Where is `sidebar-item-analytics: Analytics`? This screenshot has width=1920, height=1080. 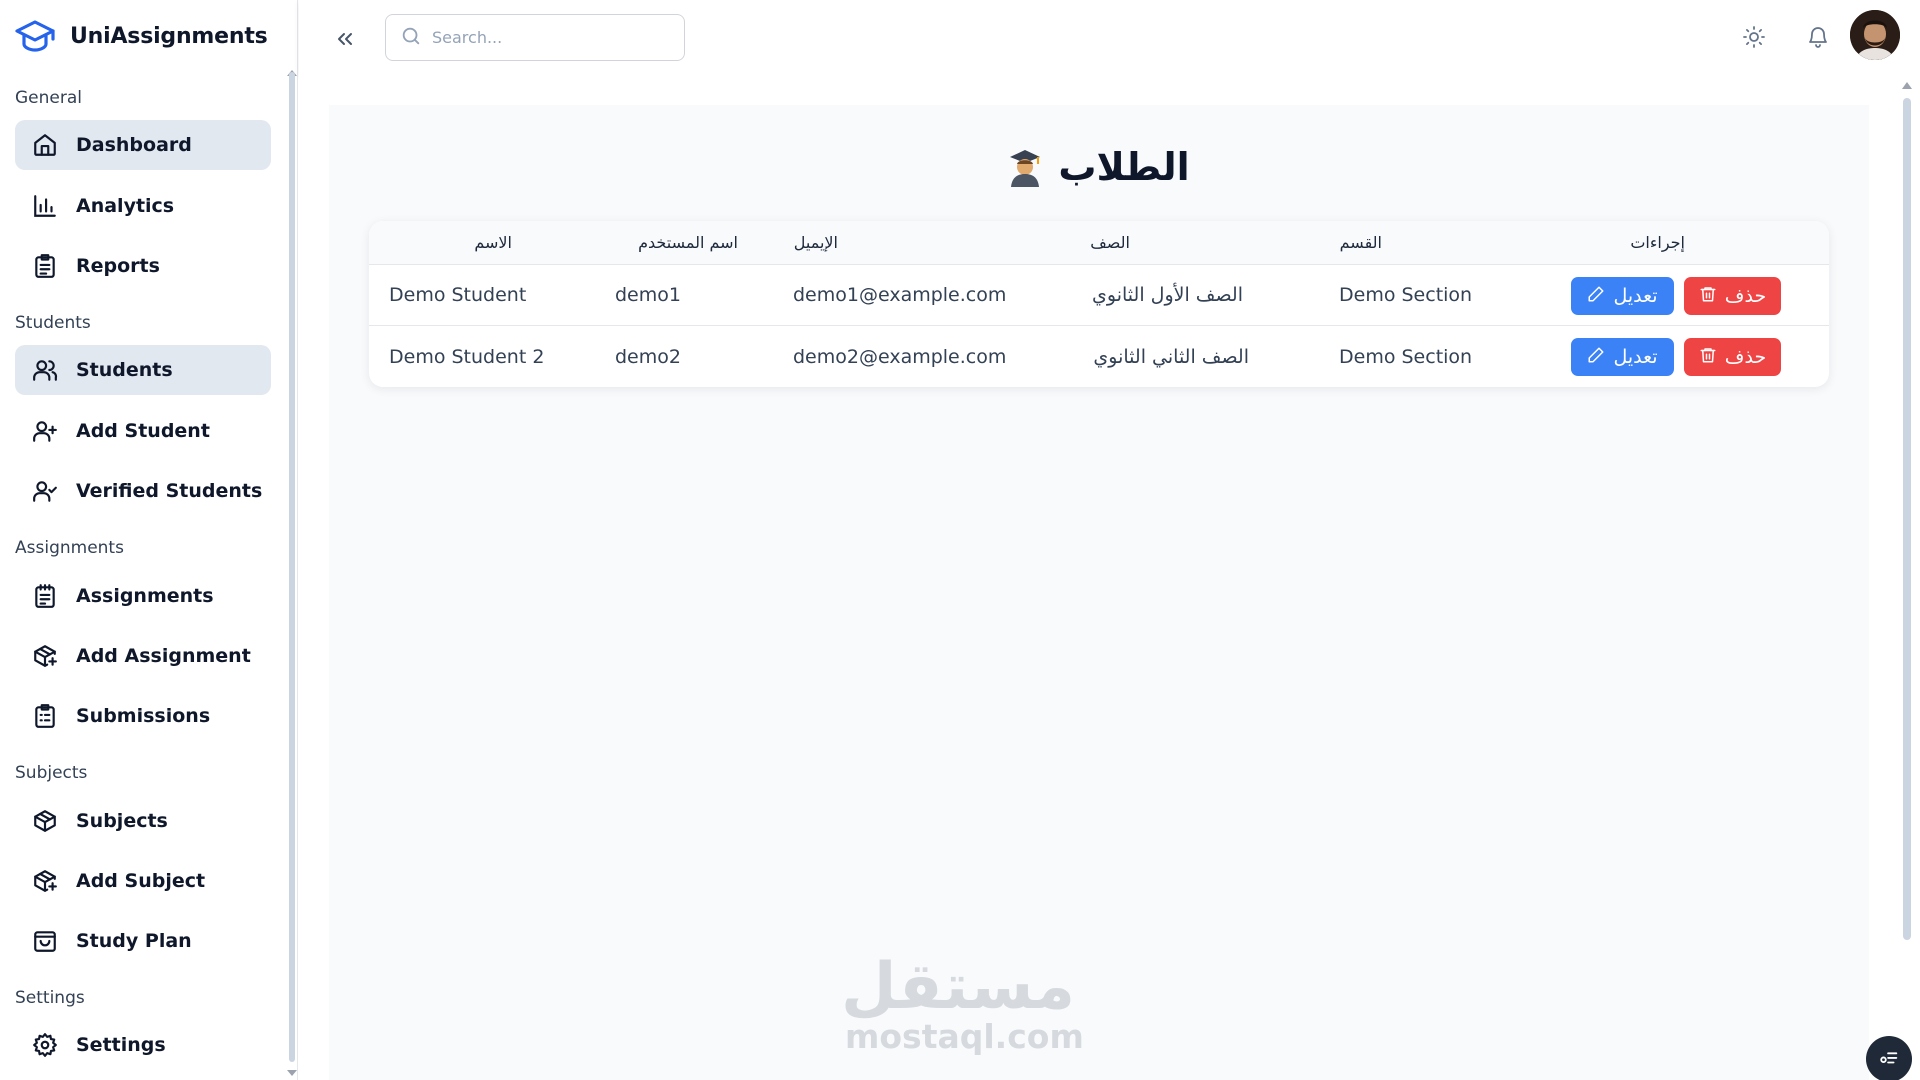
sidebar-item-analytics: Analytics is located at coordinates (143, 206).